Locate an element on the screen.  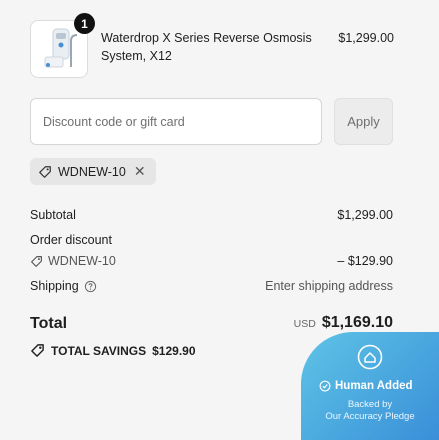
total-currency: USD is located at coordinates (304, 324).